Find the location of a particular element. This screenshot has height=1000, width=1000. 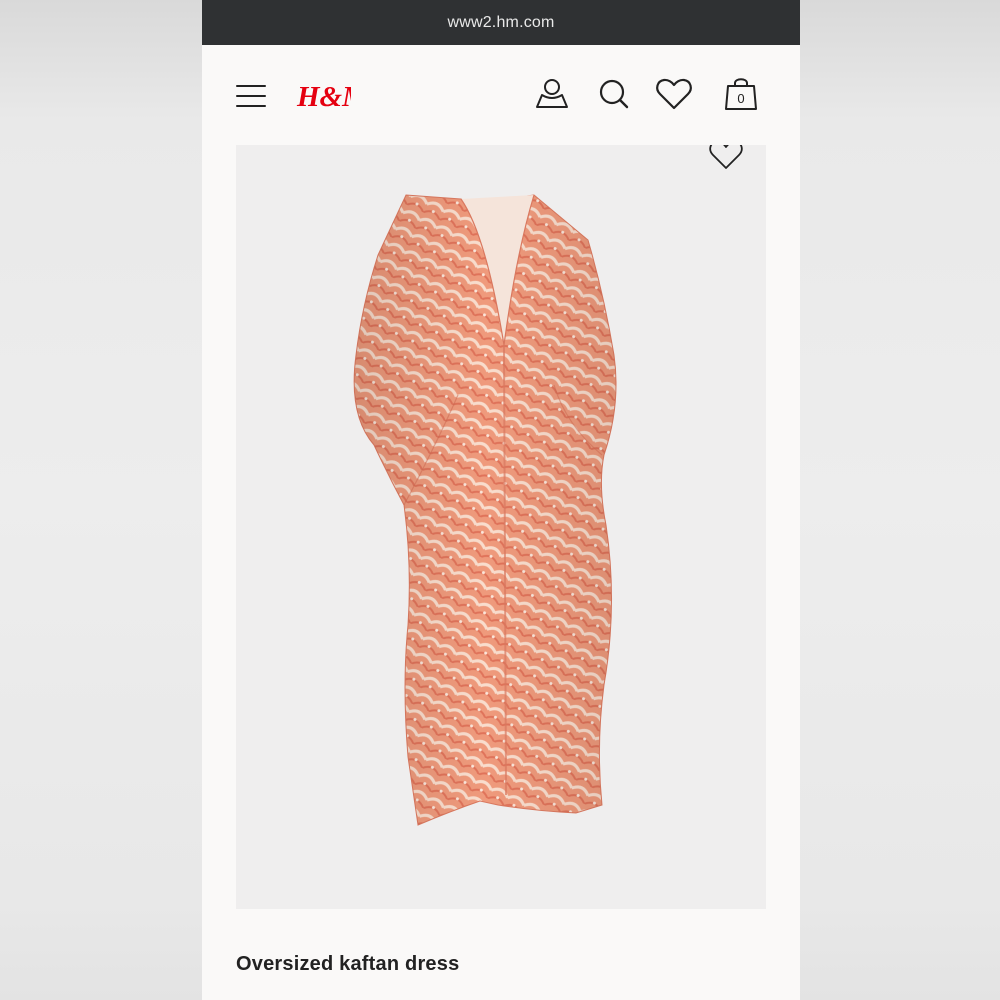

search-icon is located at coordinates (614, 95).